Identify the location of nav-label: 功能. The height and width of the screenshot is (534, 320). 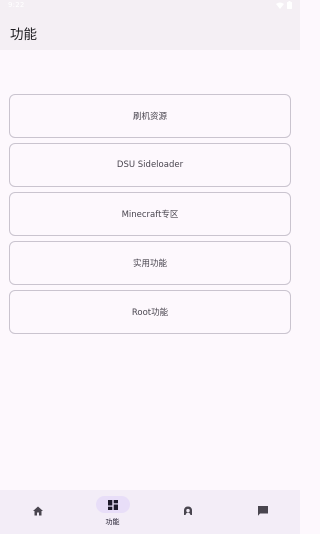
(112, 522).